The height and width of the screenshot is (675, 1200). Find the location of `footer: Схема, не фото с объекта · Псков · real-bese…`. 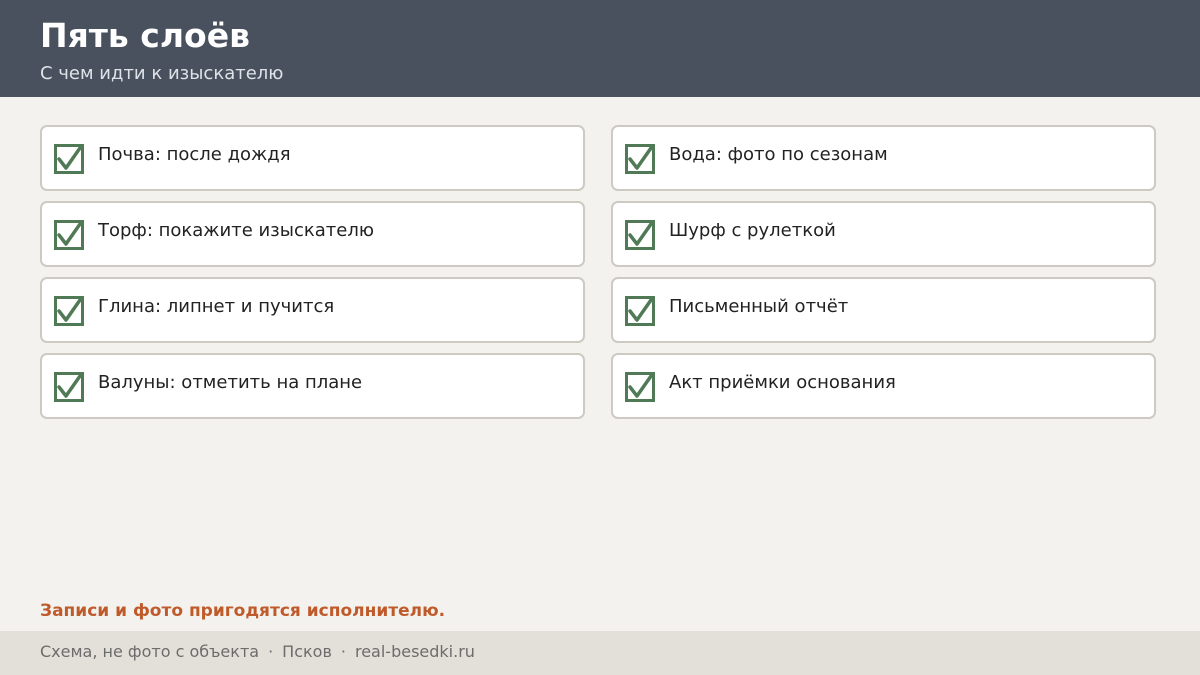

footer: Схема, не фото с объекта · Псков · real-bese… is located at coordinates (600, 653).